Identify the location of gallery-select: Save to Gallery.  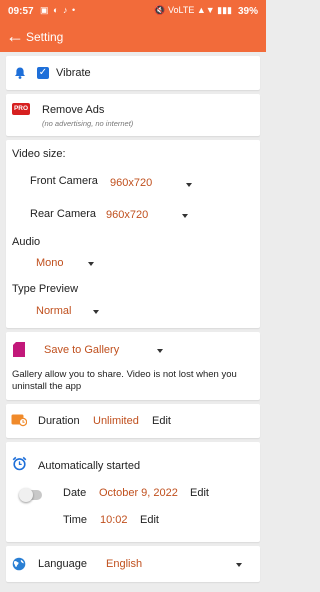
(105, 350).